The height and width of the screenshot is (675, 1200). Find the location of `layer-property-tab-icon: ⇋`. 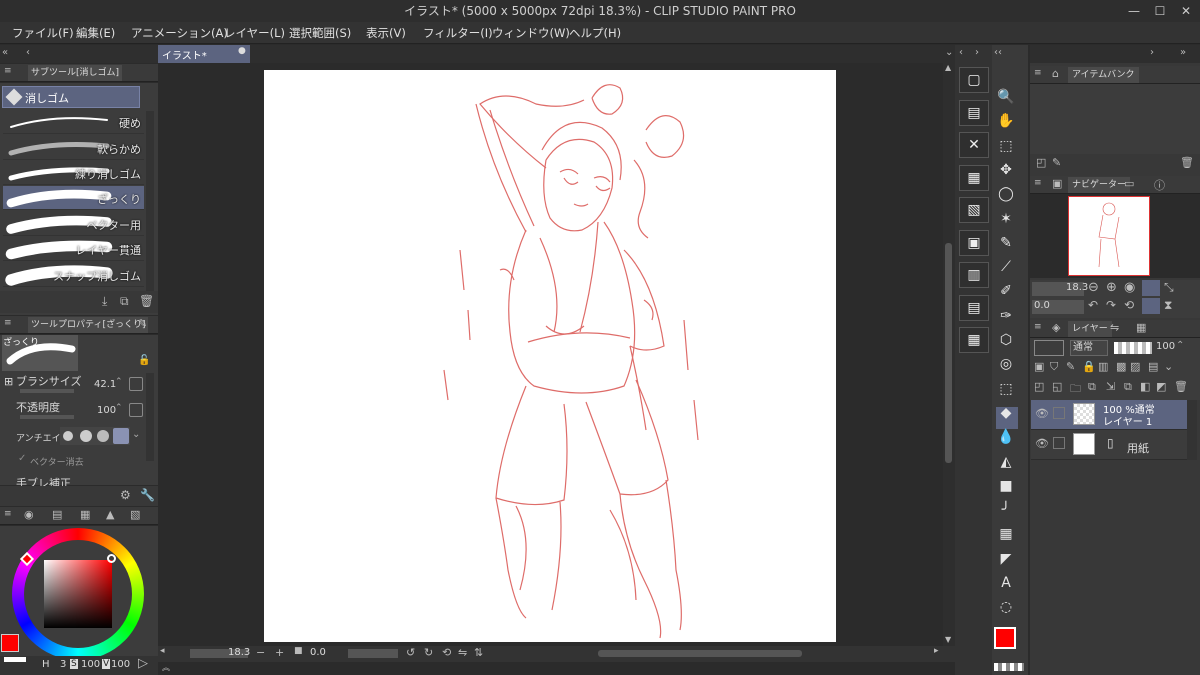

layer-property-tab-icon: ⇋ is located at coordinates (1114, 327).